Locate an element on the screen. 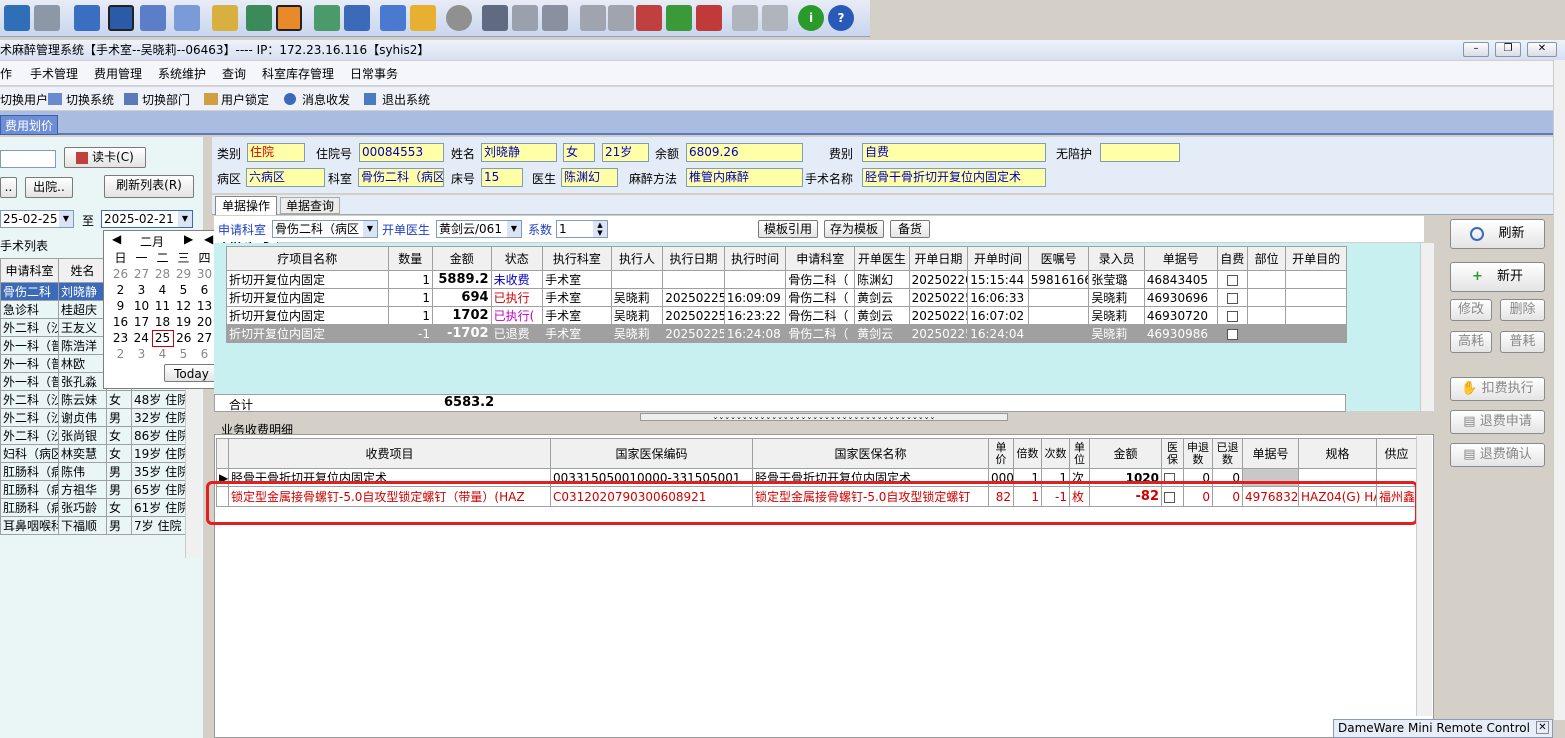  detail-col-header: 单价 is located at coordinates (1001, 453).